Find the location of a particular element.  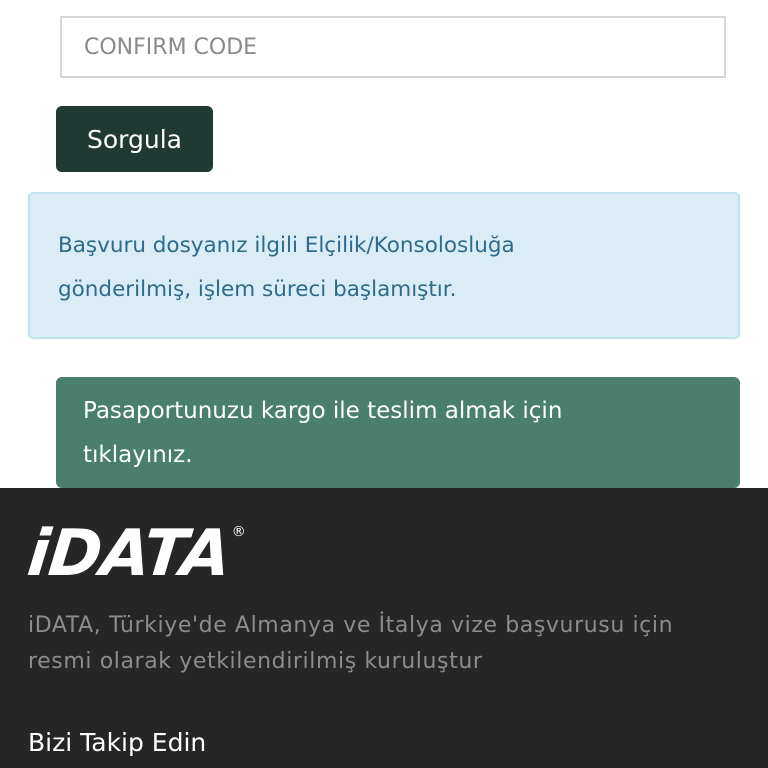

status-alert-line2: gönderilmiş, işlem süreci başlamıştır. is located at coordinates (257, 289).